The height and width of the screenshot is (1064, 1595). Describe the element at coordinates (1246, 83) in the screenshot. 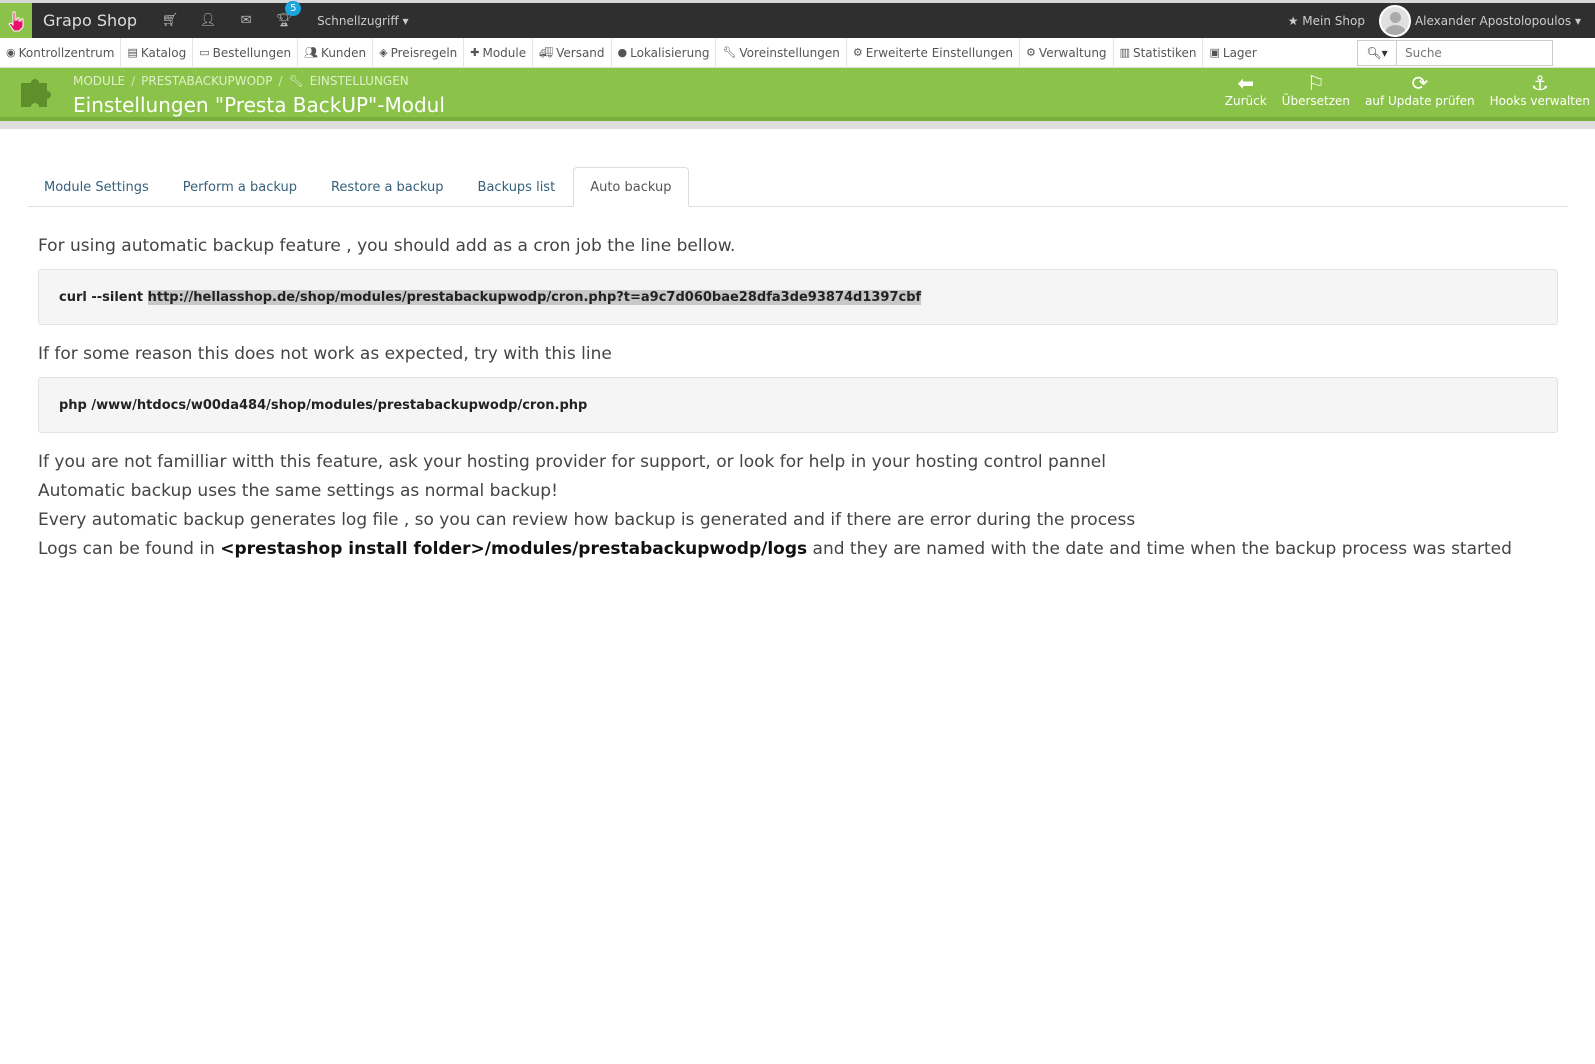

I see `arrow-left-circle-icon: ⬅` at that location.